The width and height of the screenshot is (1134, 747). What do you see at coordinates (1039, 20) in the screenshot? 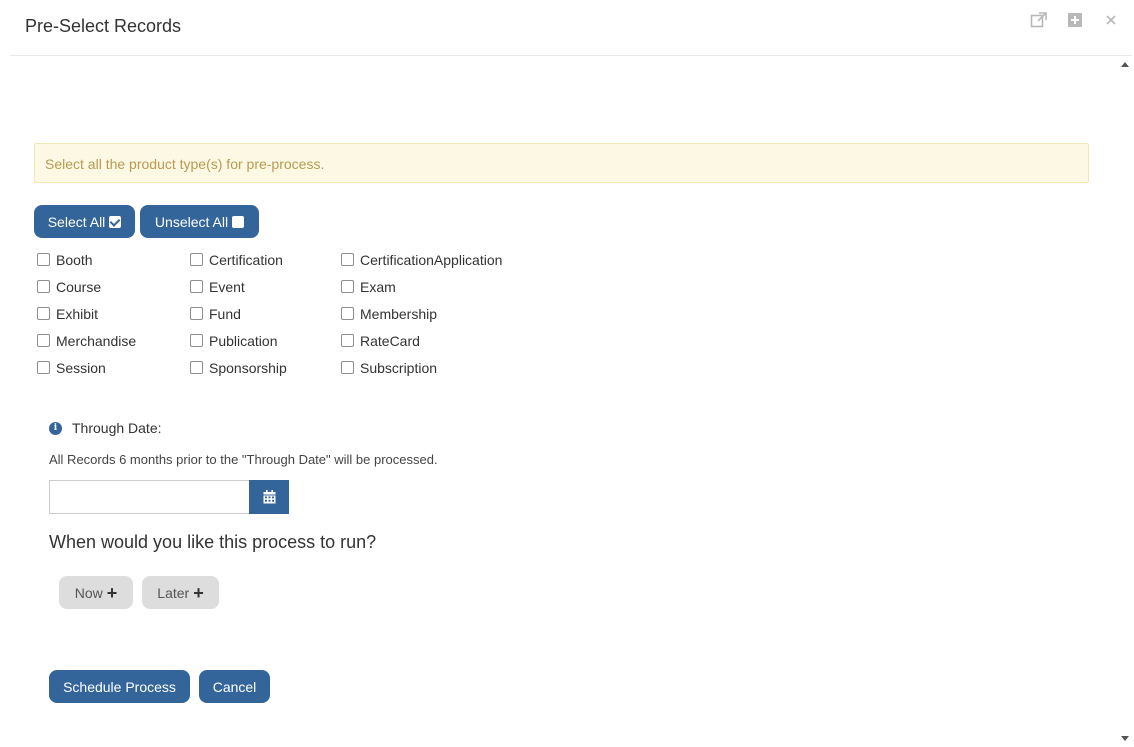
I see `external-link-icon` at bounding box center [1039, 20].